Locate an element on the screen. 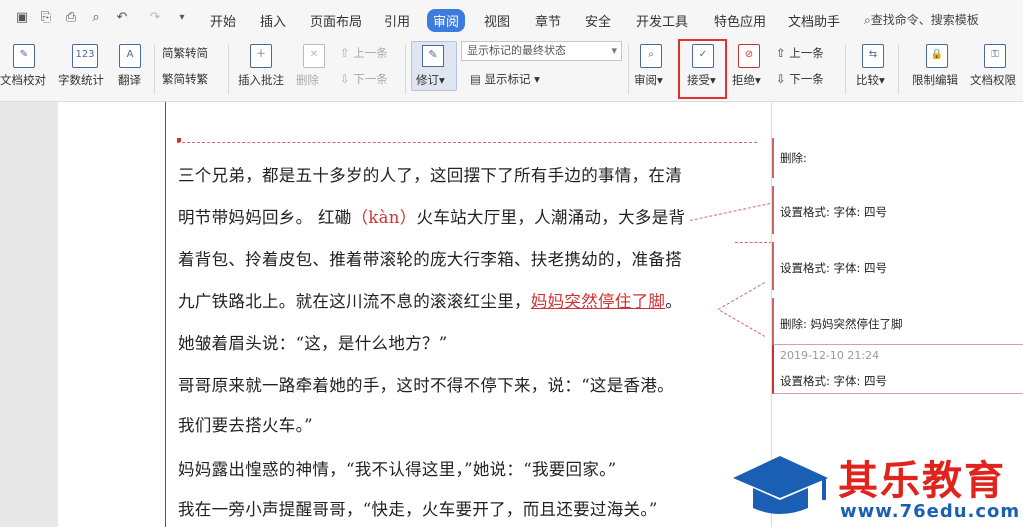  save-icon: ▣ is located at coordinates (22, 18).